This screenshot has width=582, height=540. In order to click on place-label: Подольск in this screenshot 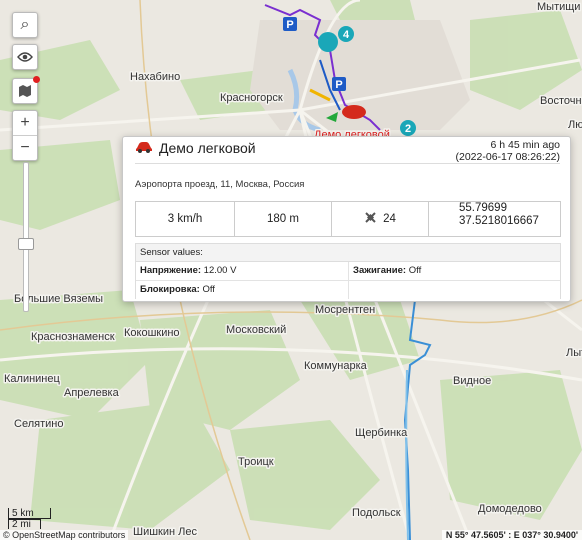, I will do `click(376, 513)`.